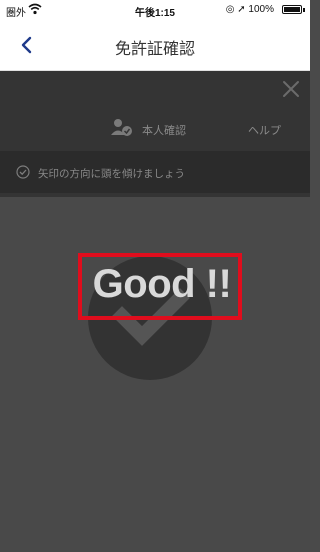 The width and height of the screenshot is (320, 552). Describe the element at coordinates (154, 49) in the screenshot. I see `page-title: 免許証確認` at that location.